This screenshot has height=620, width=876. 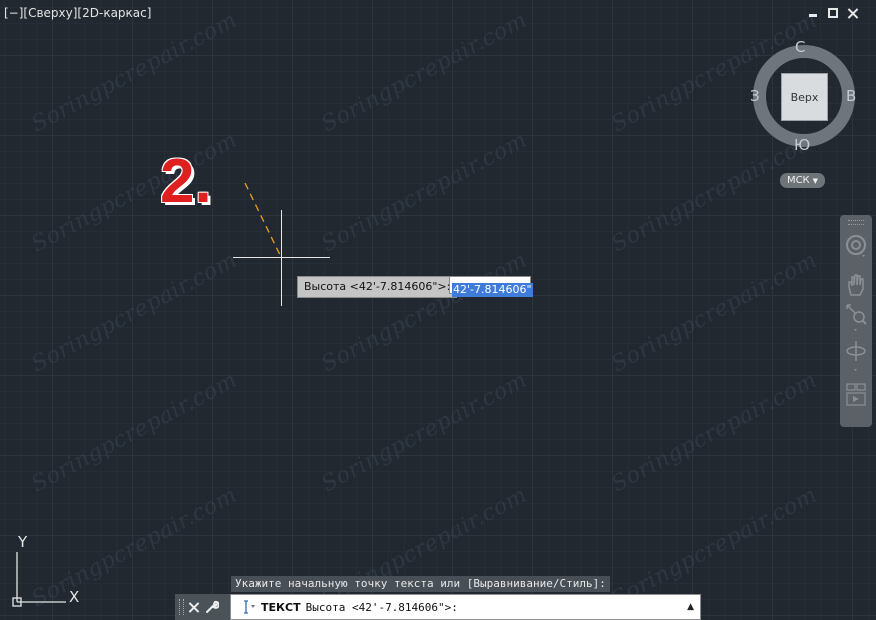 What do you see at coordinates (798, 180) in the screenshot?
I see `wcs-label: МСК` at bounding box center [798, 180].